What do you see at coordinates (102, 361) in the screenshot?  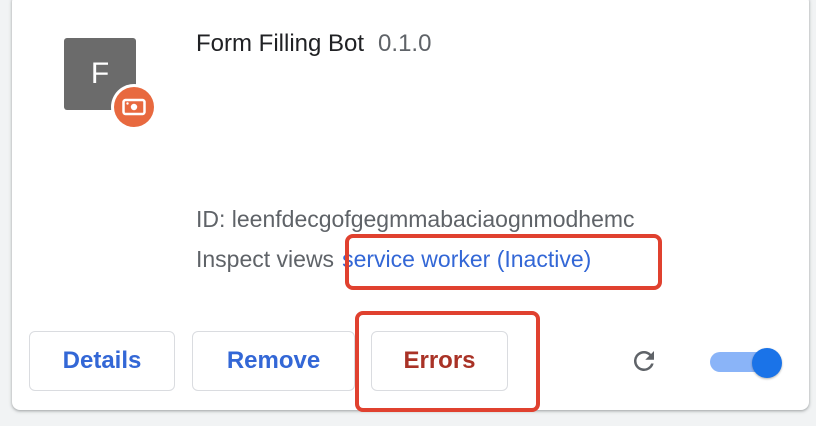 I see `details-button: Details` at bounding box center [102, 361].